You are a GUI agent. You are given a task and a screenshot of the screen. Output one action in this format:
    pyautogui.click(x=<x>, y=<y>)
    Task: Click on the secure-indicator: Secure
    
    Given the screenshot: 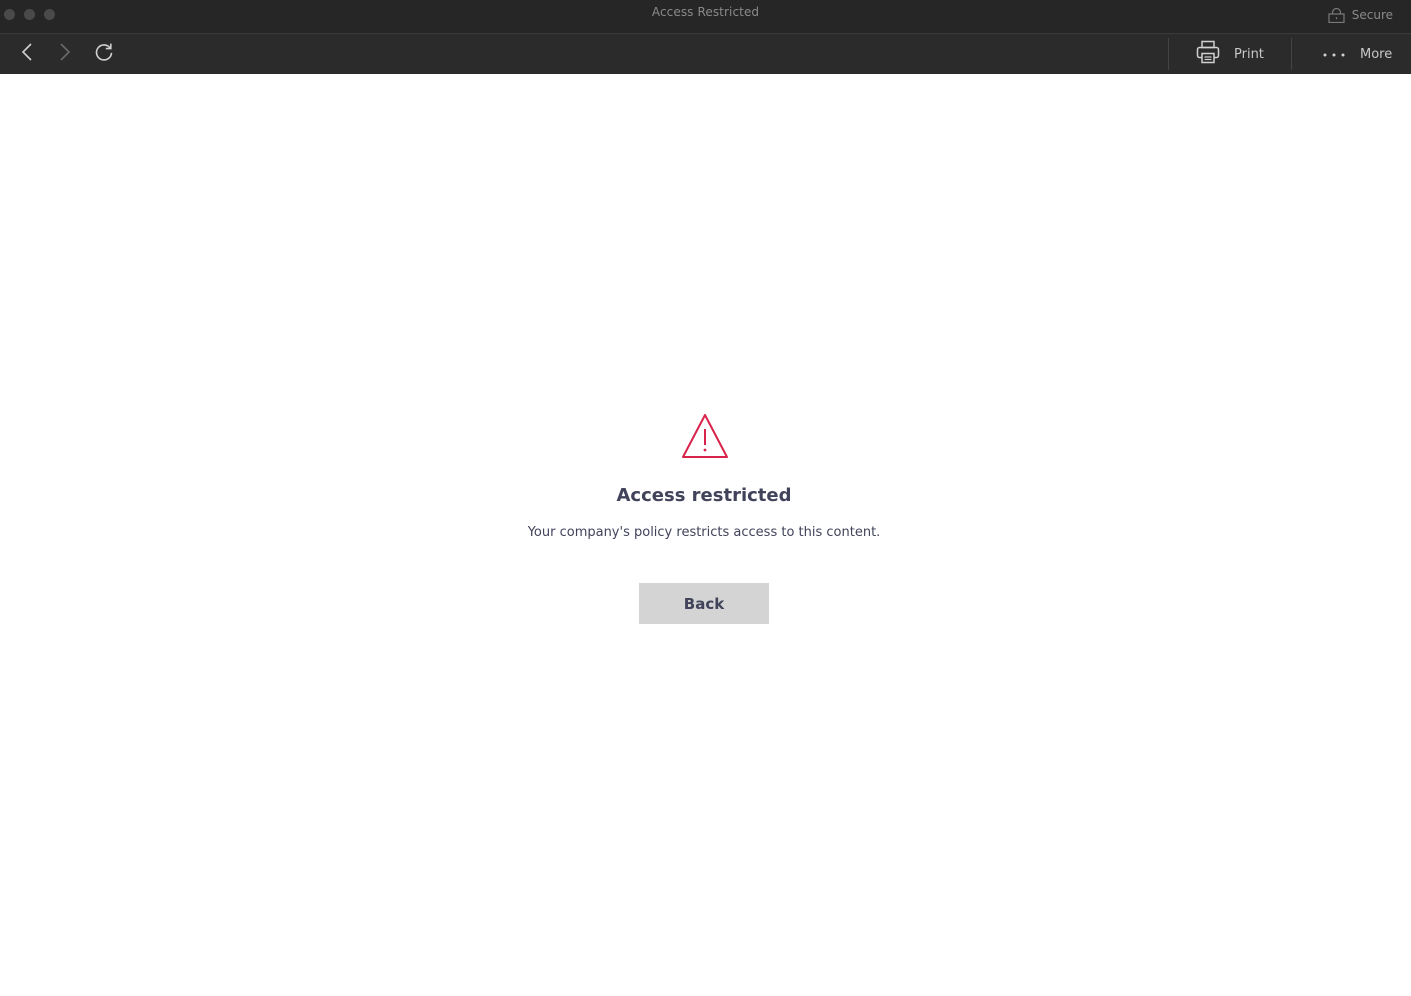 What is the action you would take?
    pyautogui.click(x=1360, y=15)
    